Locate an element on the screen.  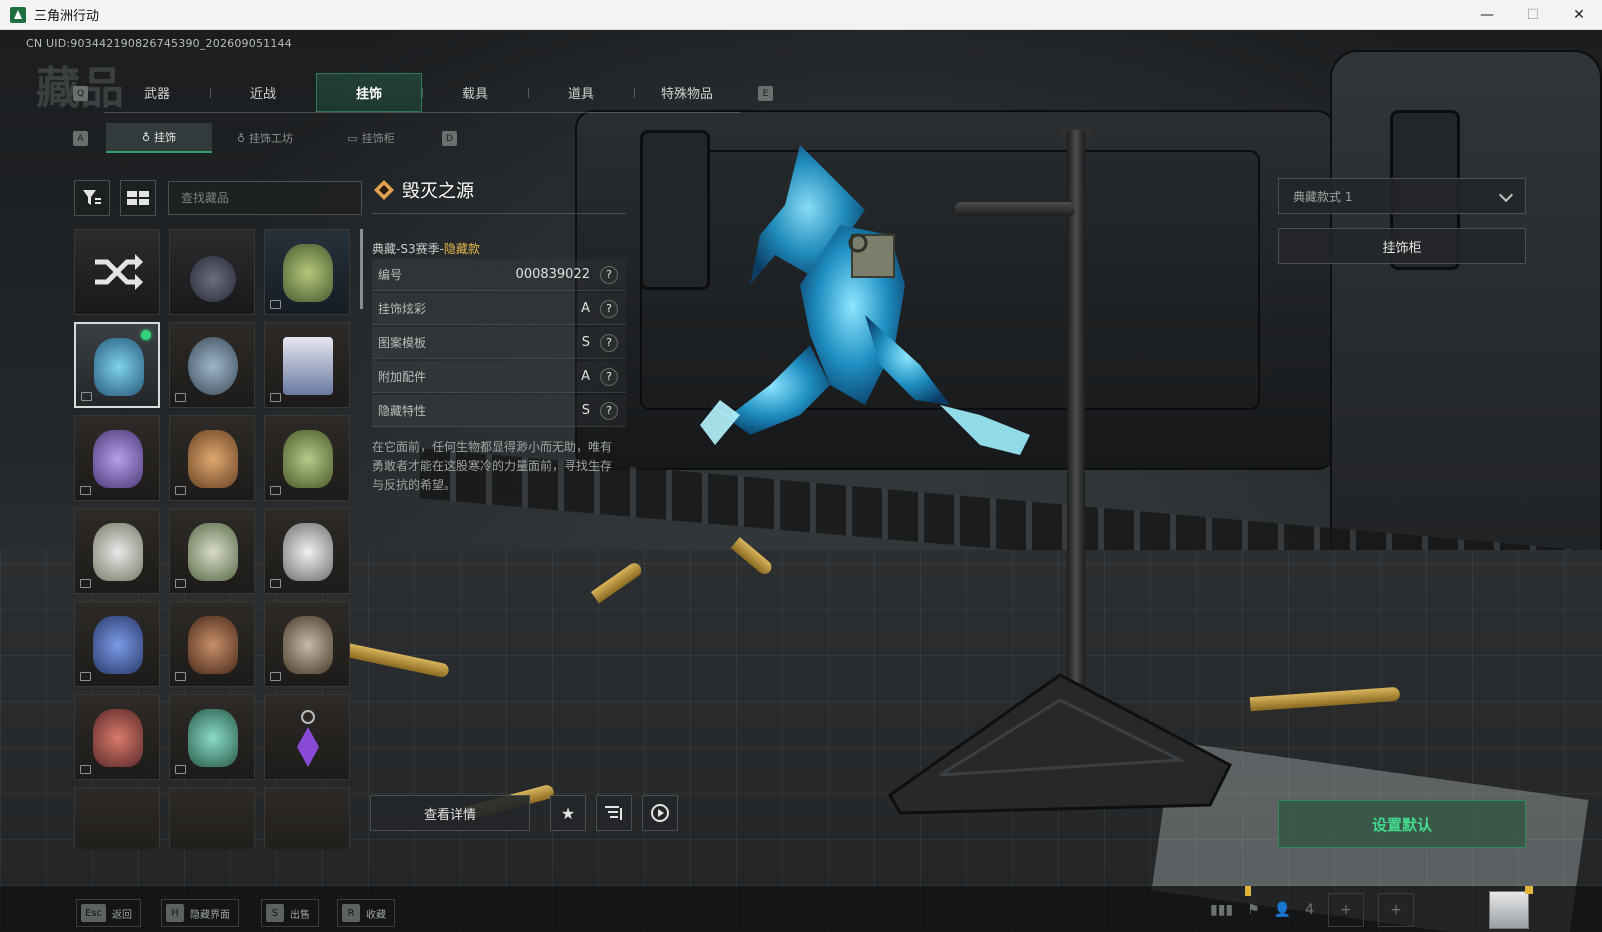
display-stand-base is located at coordinates (1060, 744).